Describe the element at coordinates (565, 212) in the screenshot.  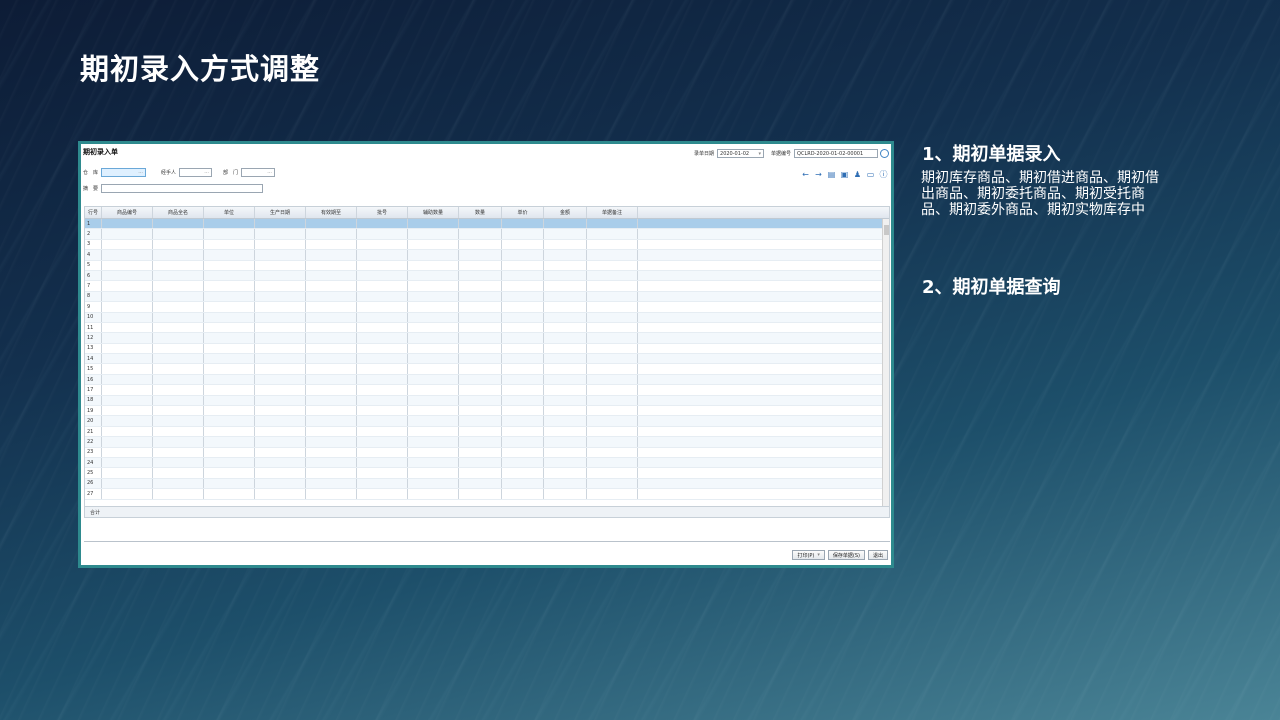
I see `column-header: 金额` at that location.